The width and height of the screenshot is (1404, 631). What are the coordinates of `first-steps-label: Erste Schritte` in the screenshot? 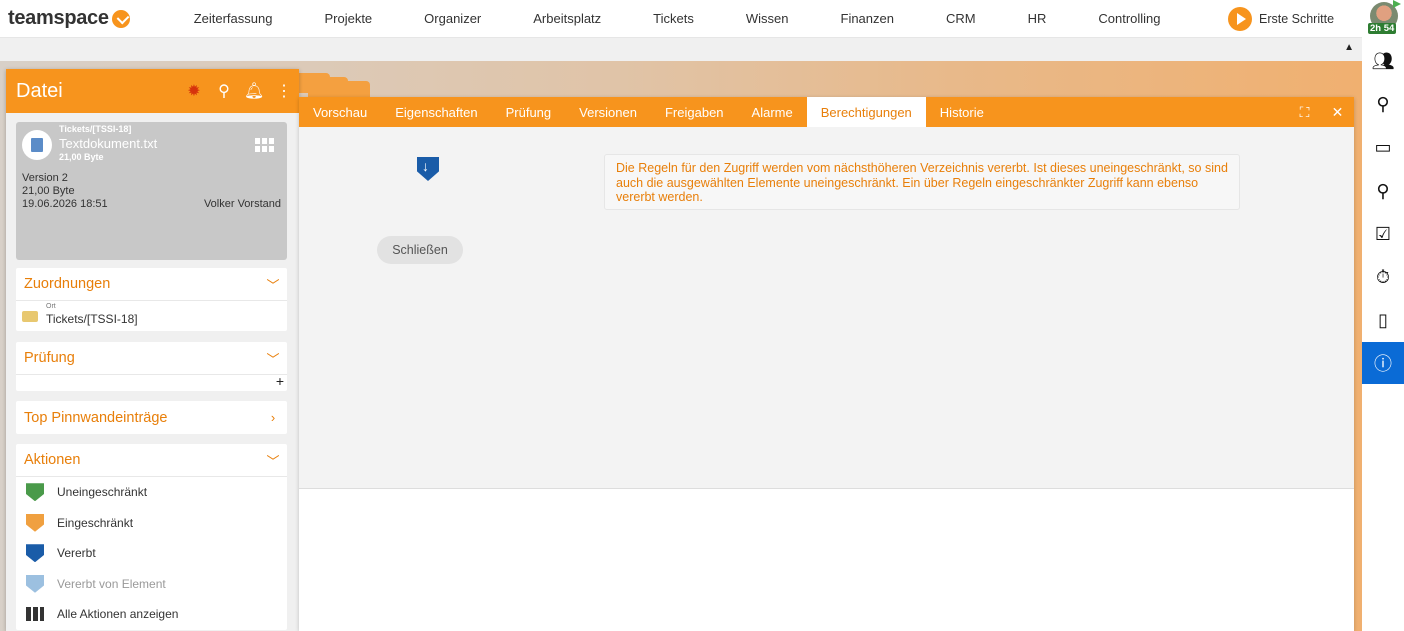 It's located at (1297, 19).